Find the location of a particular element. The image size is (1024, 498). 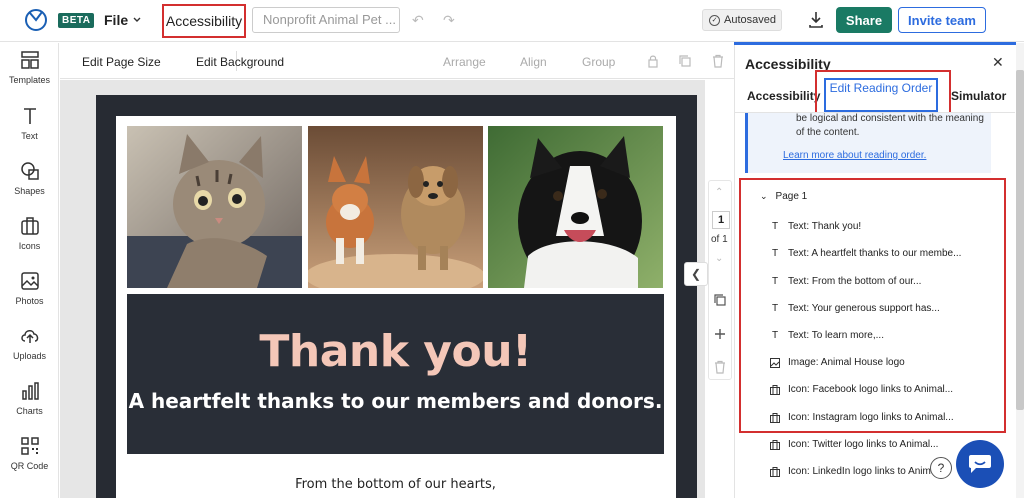

current-page-input: 1 is located at coordinates (721, 220).